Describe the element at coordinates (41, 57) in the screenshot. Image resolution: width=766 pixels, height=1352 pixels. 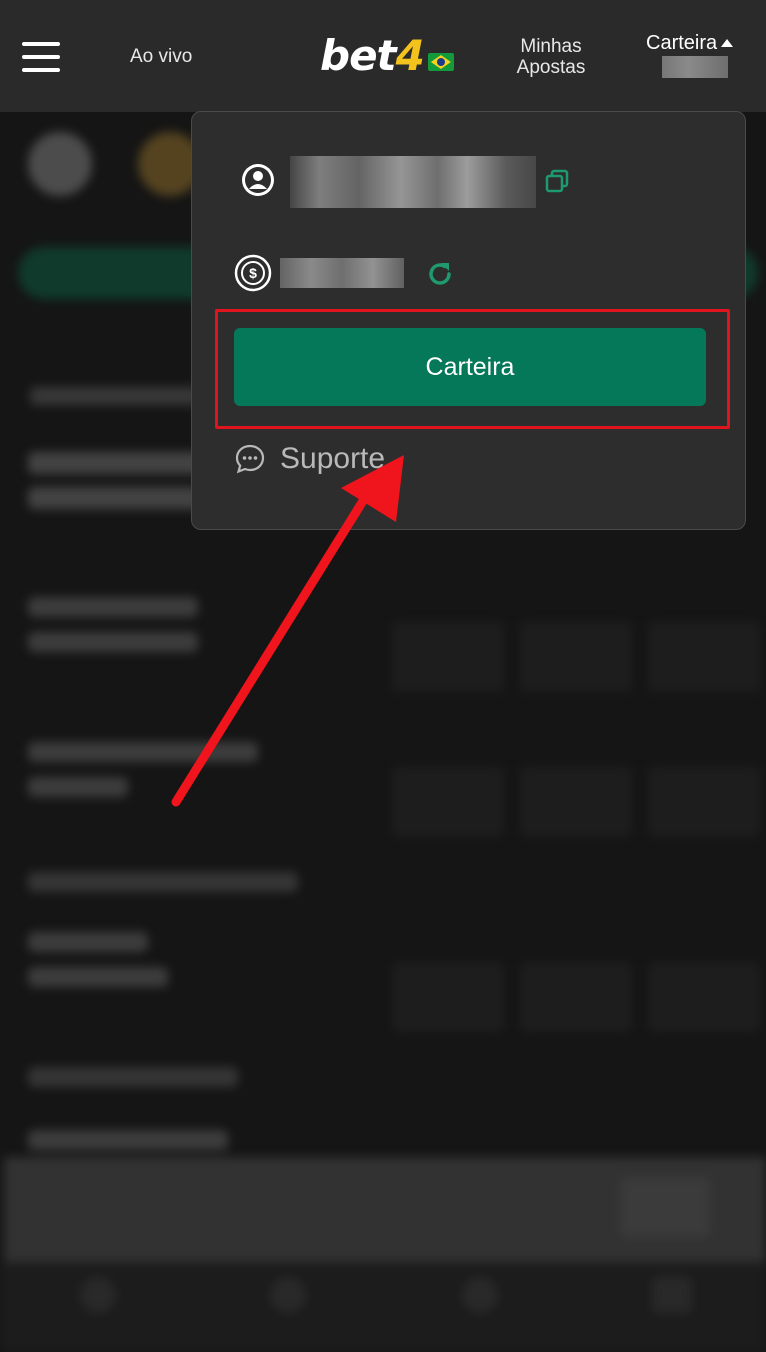
I see `hamburger-icon` at that location.